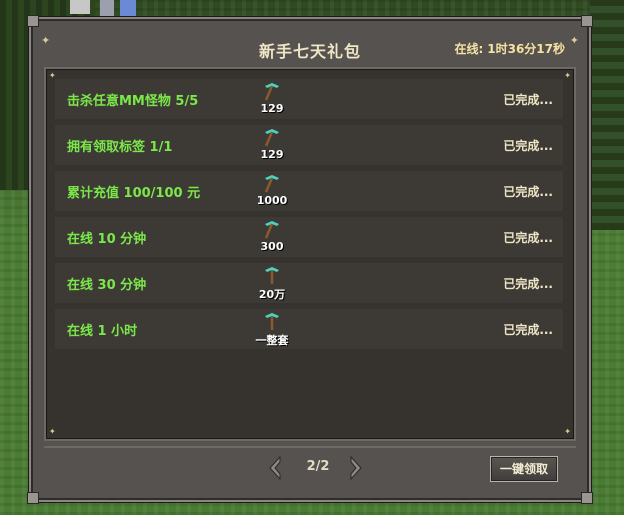  What do you see at coordinates (272, 340) in the screenshot?
I see `reward-amount: 一整套` at bounding box center [272, 340].